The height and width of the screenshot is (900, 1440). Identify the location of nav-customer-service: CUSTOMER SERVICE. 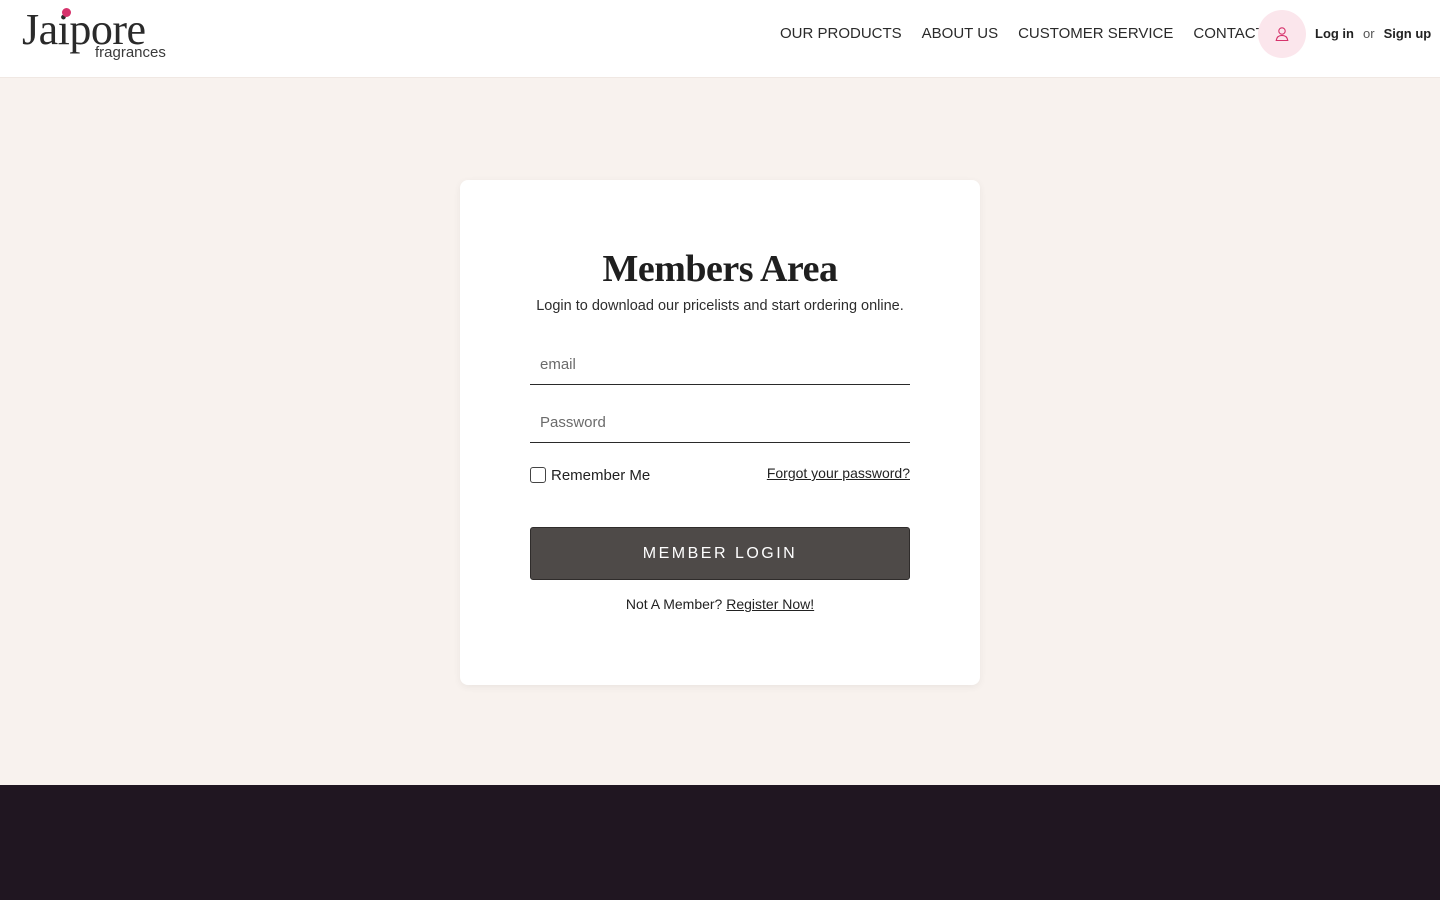
(1095, 34).